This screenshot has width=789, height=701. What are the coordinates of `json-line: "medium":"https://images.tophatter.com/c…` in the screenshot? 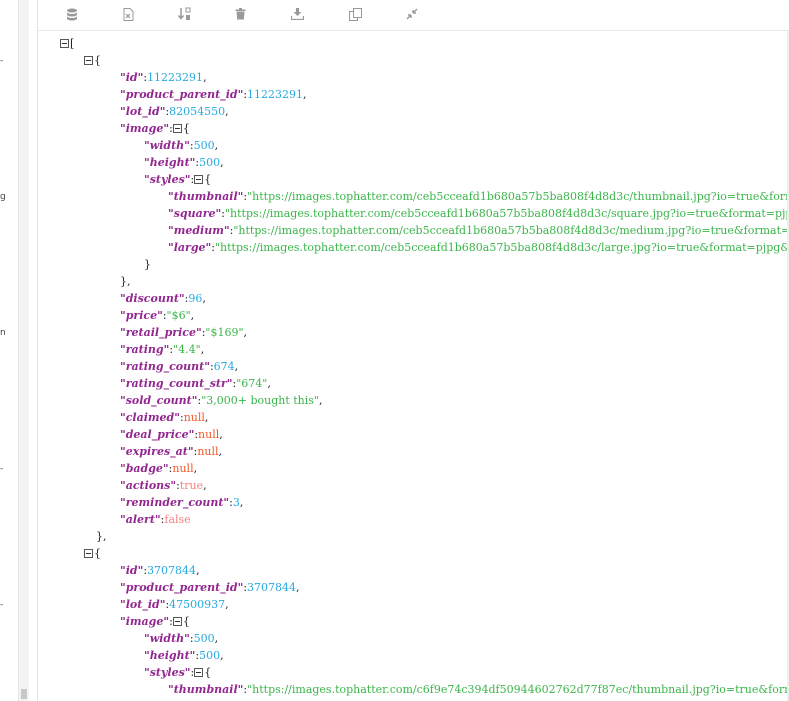 It's located at (478, 230).